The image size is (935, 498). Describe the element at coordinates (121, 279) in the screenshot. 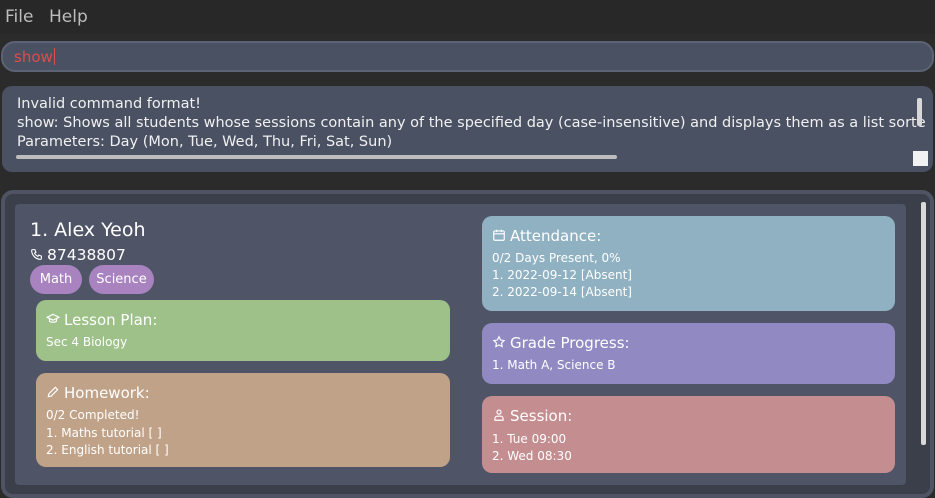

I see `tag-science: Science` at that location.